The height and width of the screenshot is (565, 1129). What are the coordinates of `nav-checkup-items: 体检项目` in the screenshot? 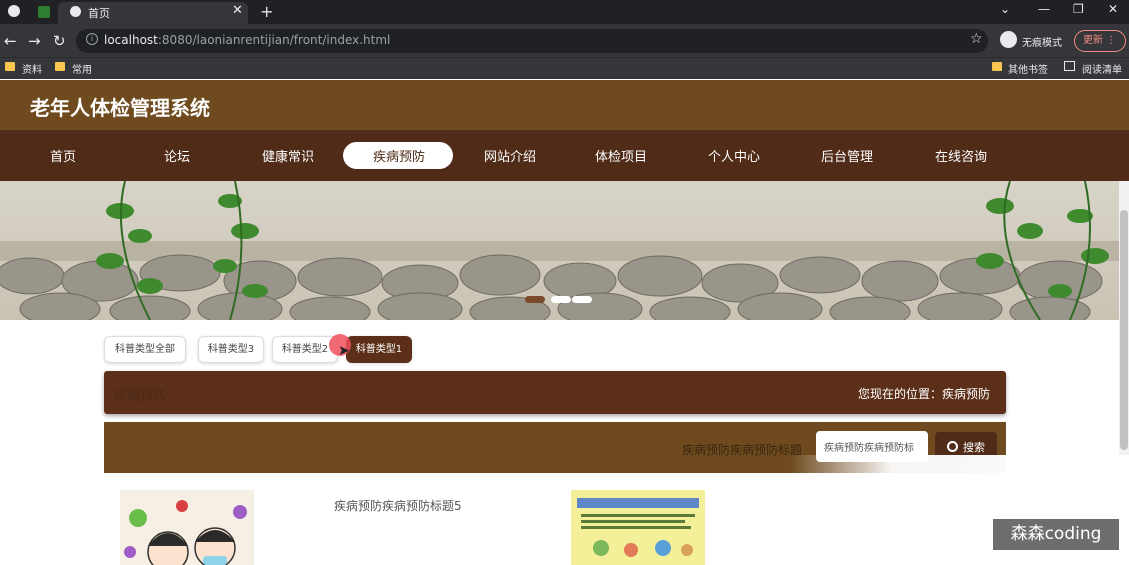 It's located at (621, 155).